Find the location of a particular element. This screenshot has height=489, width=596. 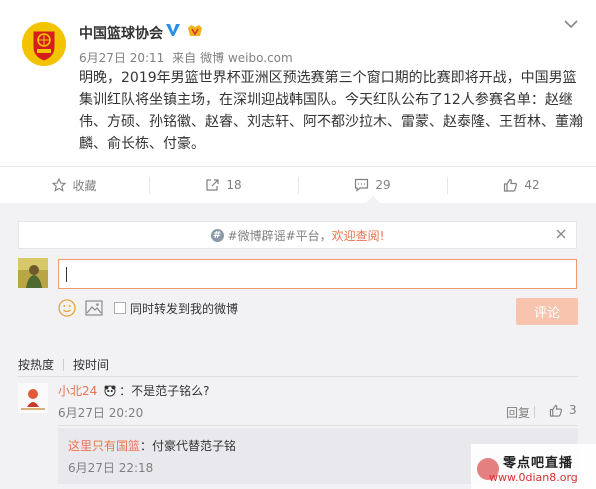

watermark: 零点吧直播 www.0dian8.org is located at coordinates (533, 466).